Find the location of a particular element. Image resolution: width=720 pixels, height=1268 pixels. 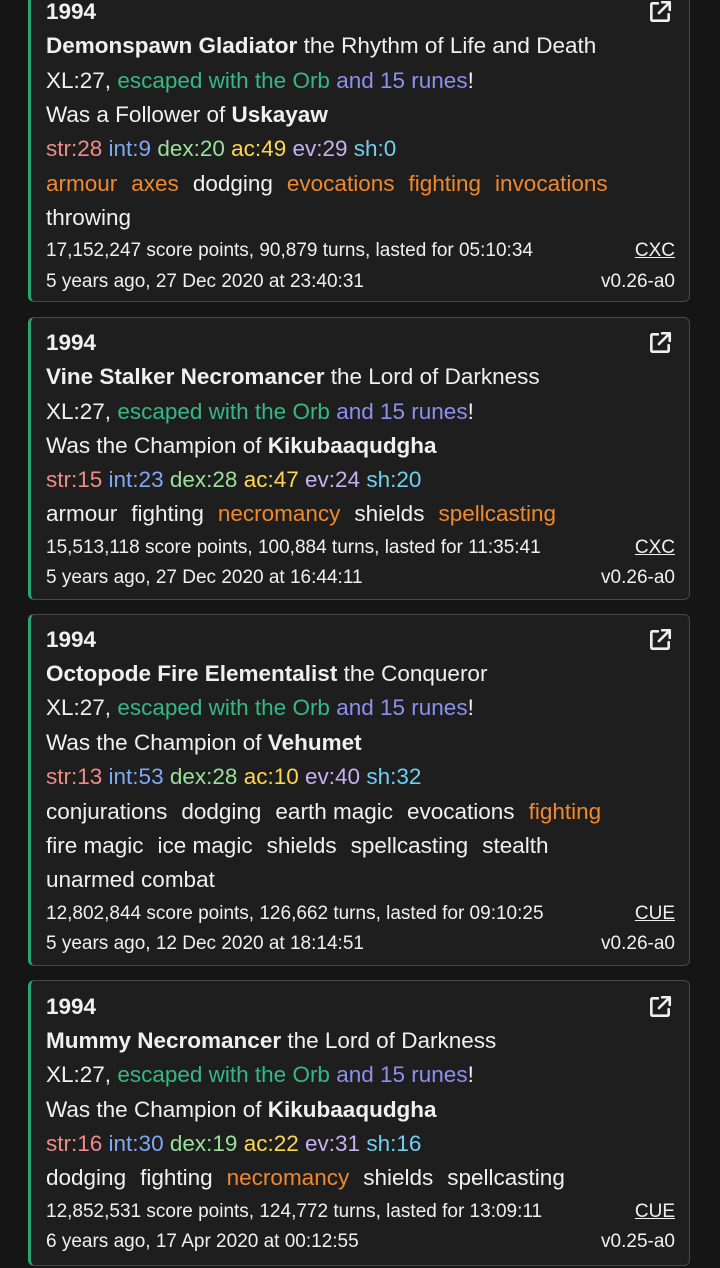

god-name: Vehumet is located at coordinates (314, 742).